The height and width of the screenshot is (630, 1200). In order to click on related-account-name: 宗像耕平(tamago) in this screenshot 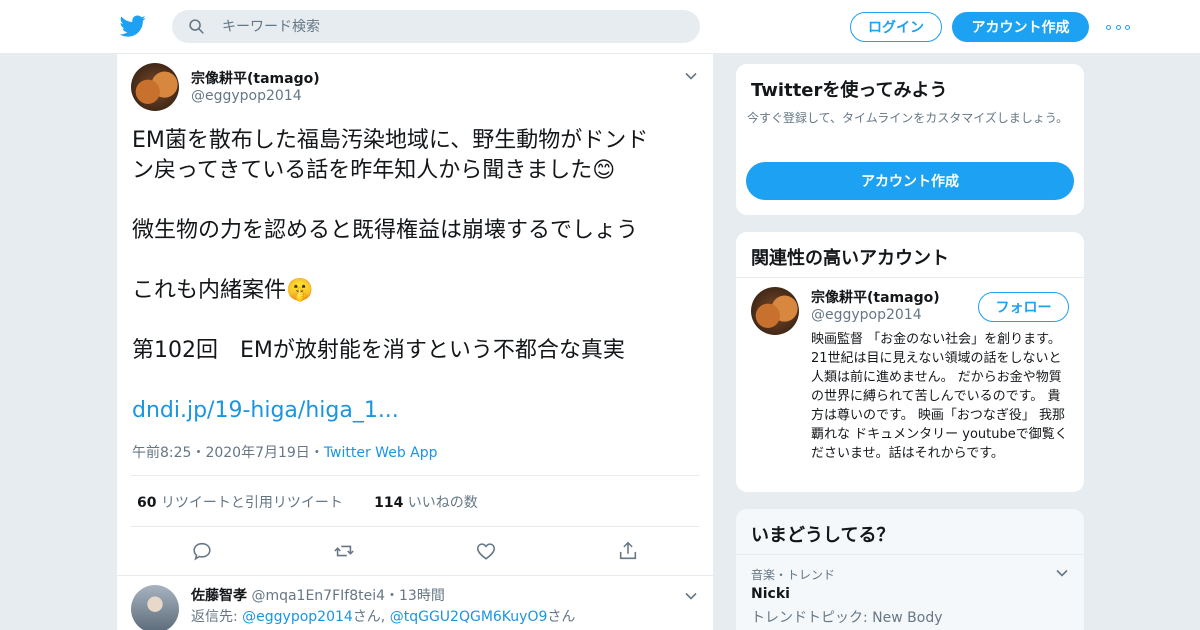, I will do `click(875, 297)`.